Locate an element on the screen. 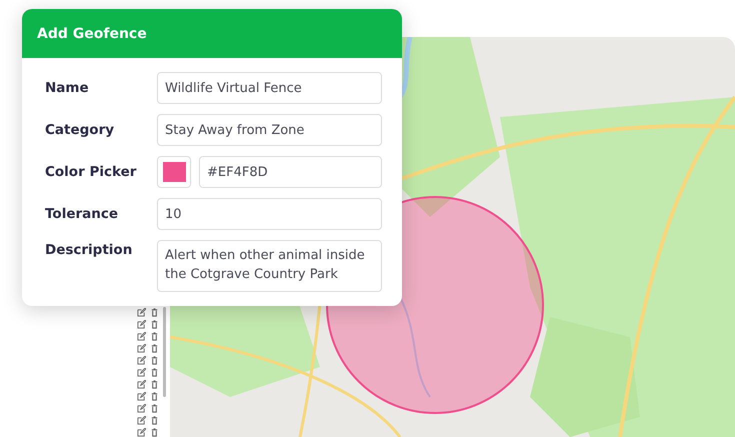  input-field: Wildlife Virtual Fence is located at coordinates (269, 88).